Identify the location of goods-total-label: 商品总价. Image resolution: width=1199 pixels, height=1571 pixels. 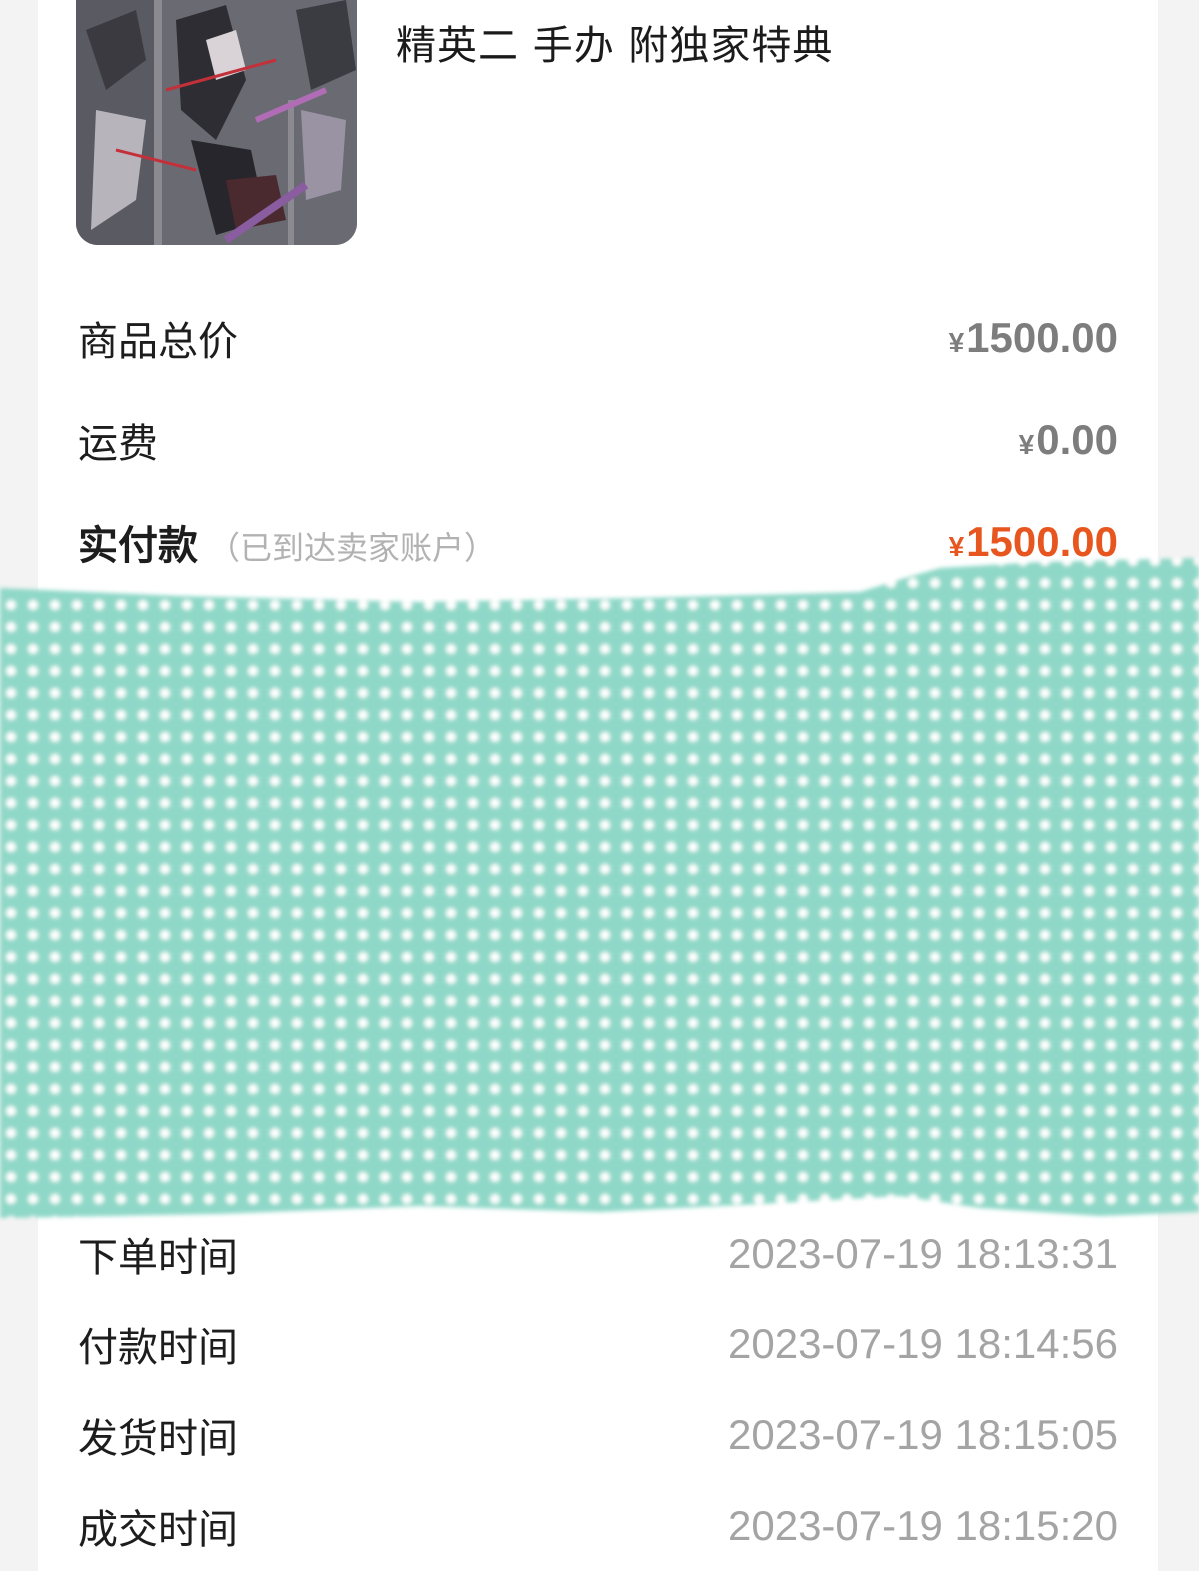
(158, 342).